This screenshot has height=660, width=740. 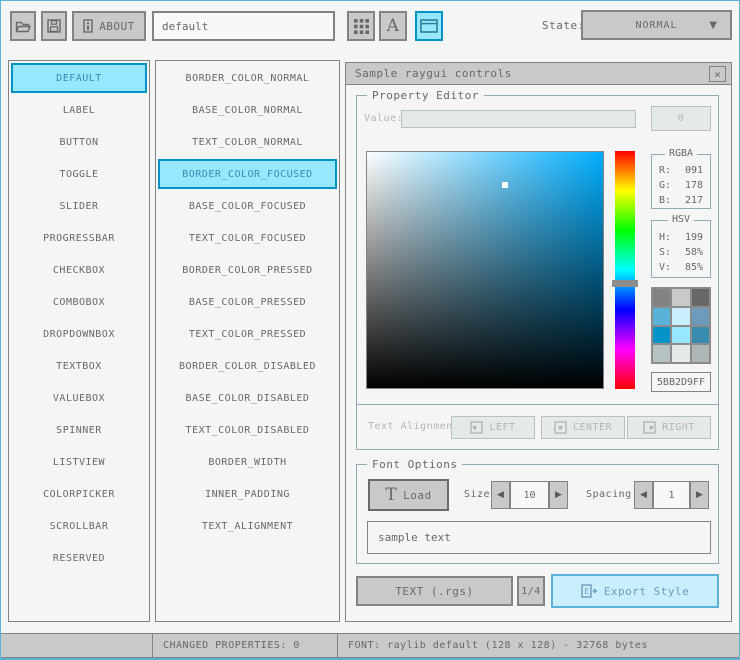 I want to click on list-item-text_alignment: TEXT_ALIGNMENT, so click(x=247, y=526).